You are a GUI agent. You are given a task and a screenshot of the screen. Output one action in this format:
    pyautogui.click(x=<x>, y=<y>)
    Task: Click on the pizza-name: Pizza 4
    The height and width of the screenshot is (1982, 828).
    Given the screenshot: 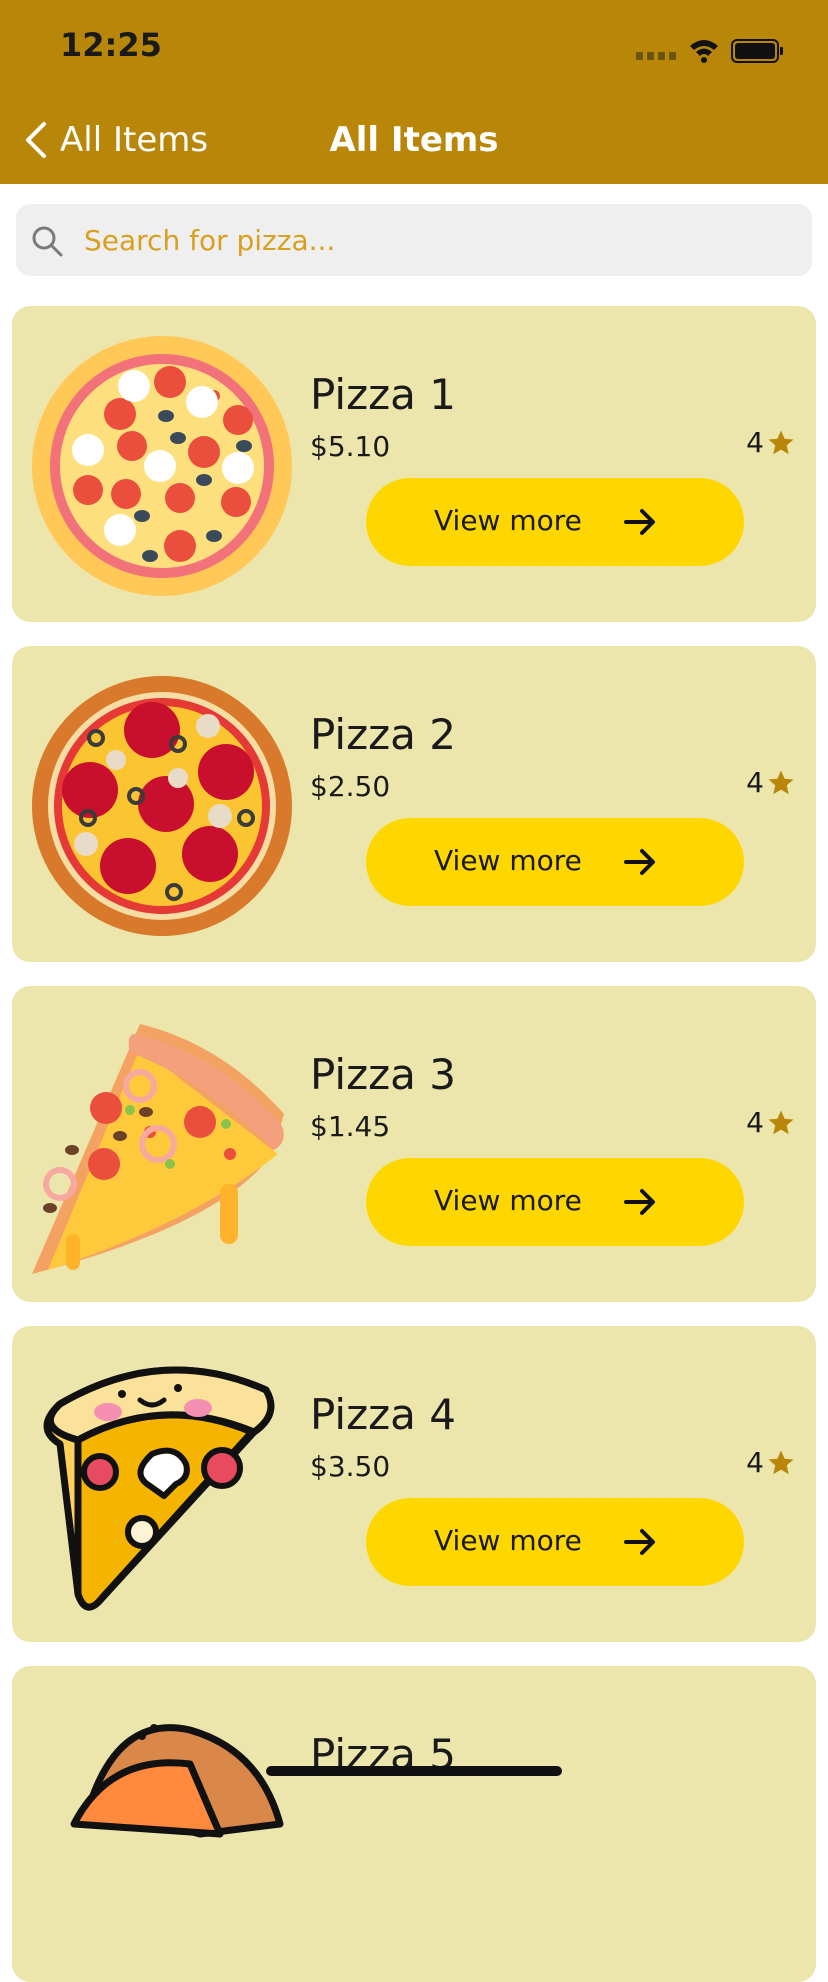 What is the action you would take?
    pyautogui.click(x=383, y=1414)
    